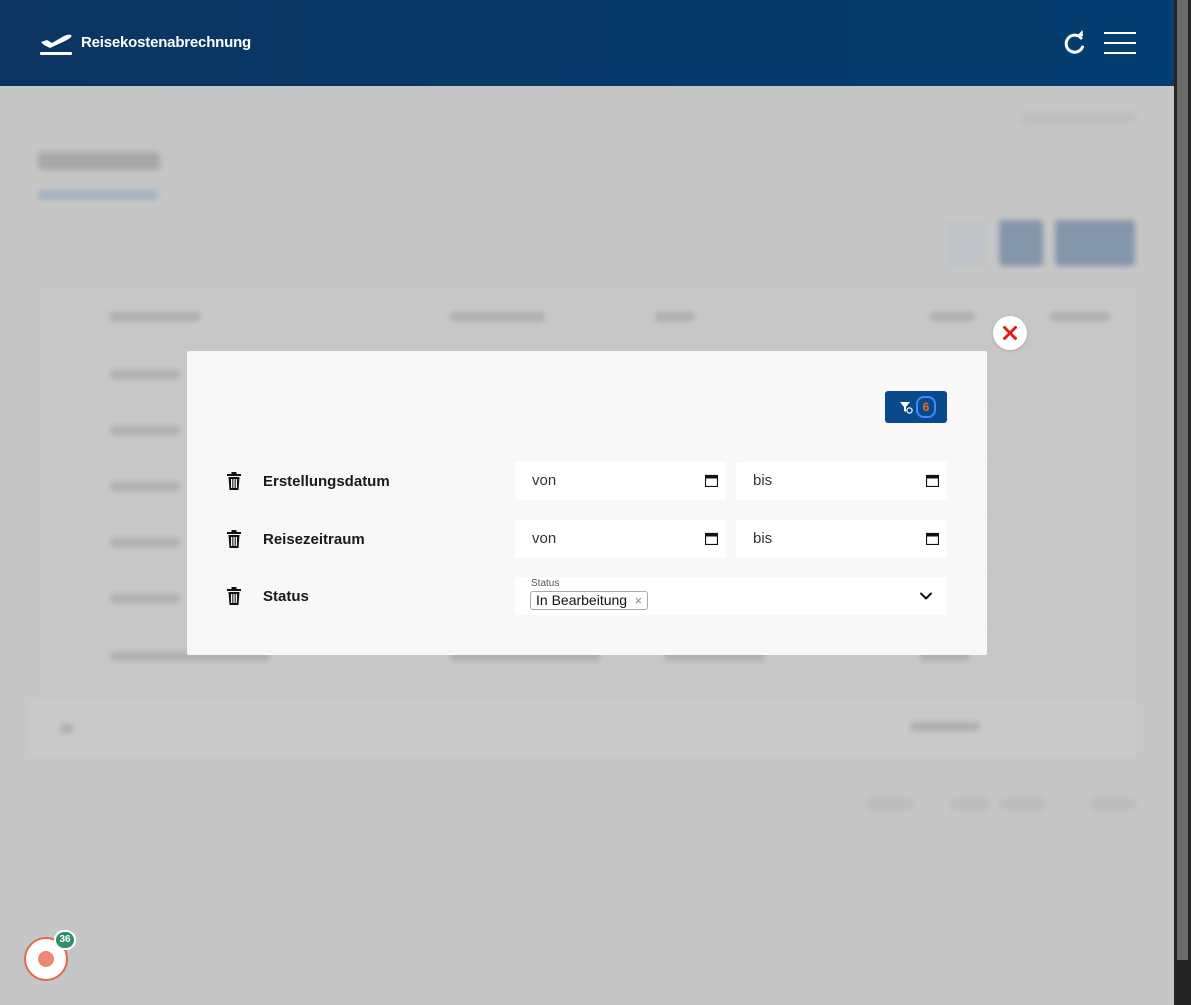 The image size is (1191, 1005). I want to click on hamburger-menu-icon, so click(1120, 43).